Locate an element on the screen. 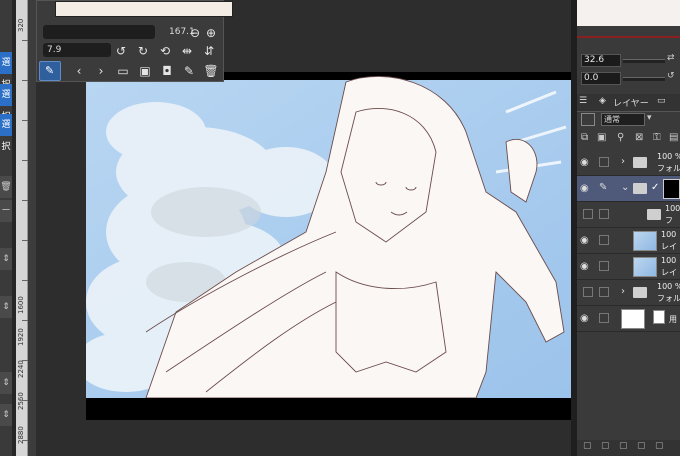  mask-thumbnail is located at coordinates (671, 189).